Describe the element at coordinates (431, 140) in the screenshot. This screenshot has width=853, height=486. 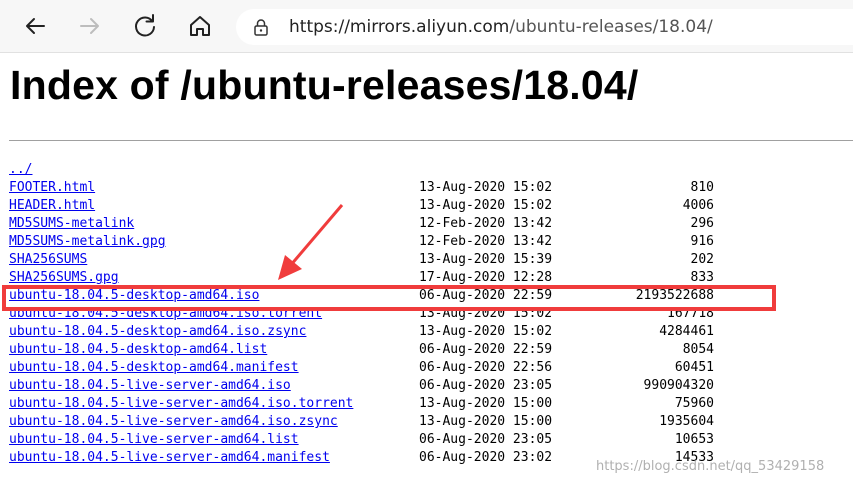
I see `divider` at that location.